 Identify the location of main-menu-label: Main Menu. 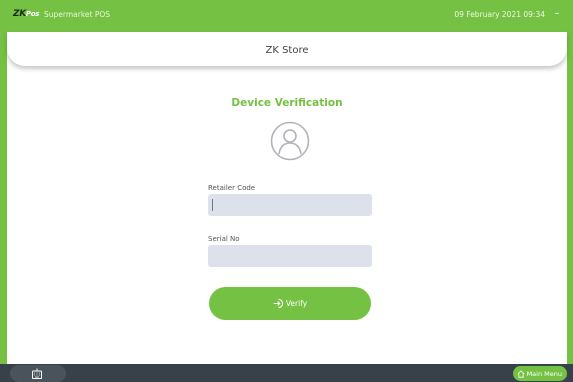
(544, 373).